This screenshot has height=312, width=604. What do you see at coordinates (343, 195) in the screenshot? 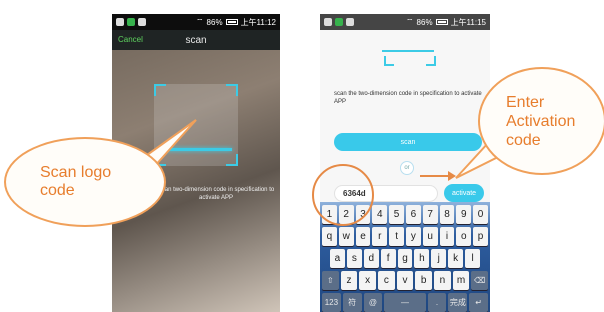
I see `code-highlight-circle` at bounding box center [343, 195].